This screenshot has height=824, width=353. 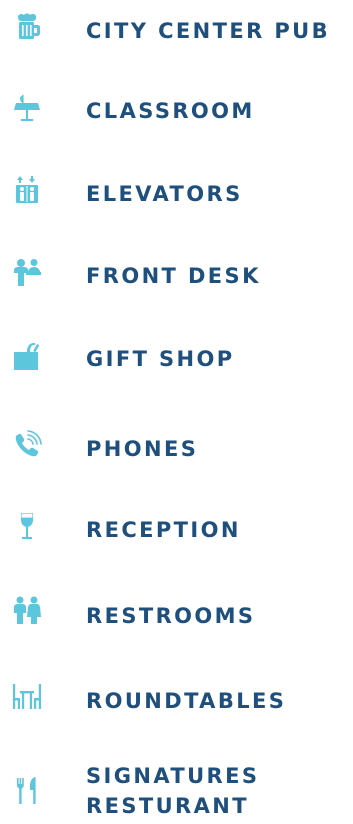 What do you see at coordinates (208, 31) in the screenshot?
I see `legend-label: CITY CENTER PUB` at bounding box center [208, 31].